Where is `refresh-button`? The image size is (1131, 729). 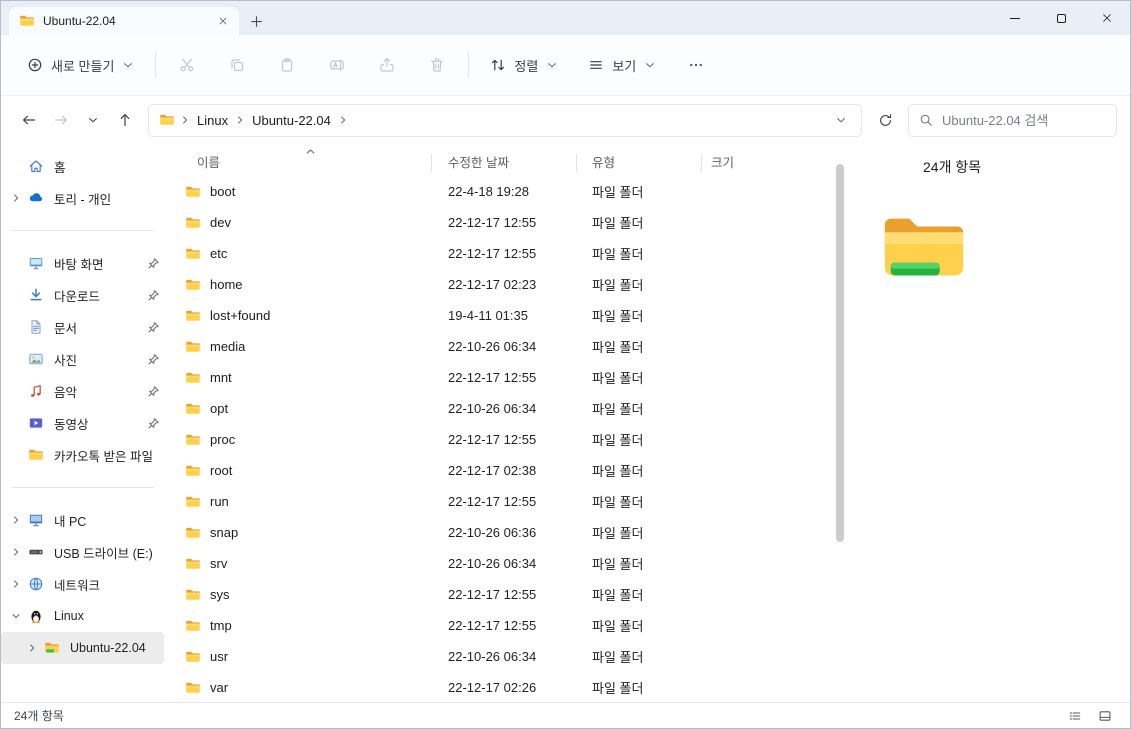
refresh-button is located at coordinates (885, 120).